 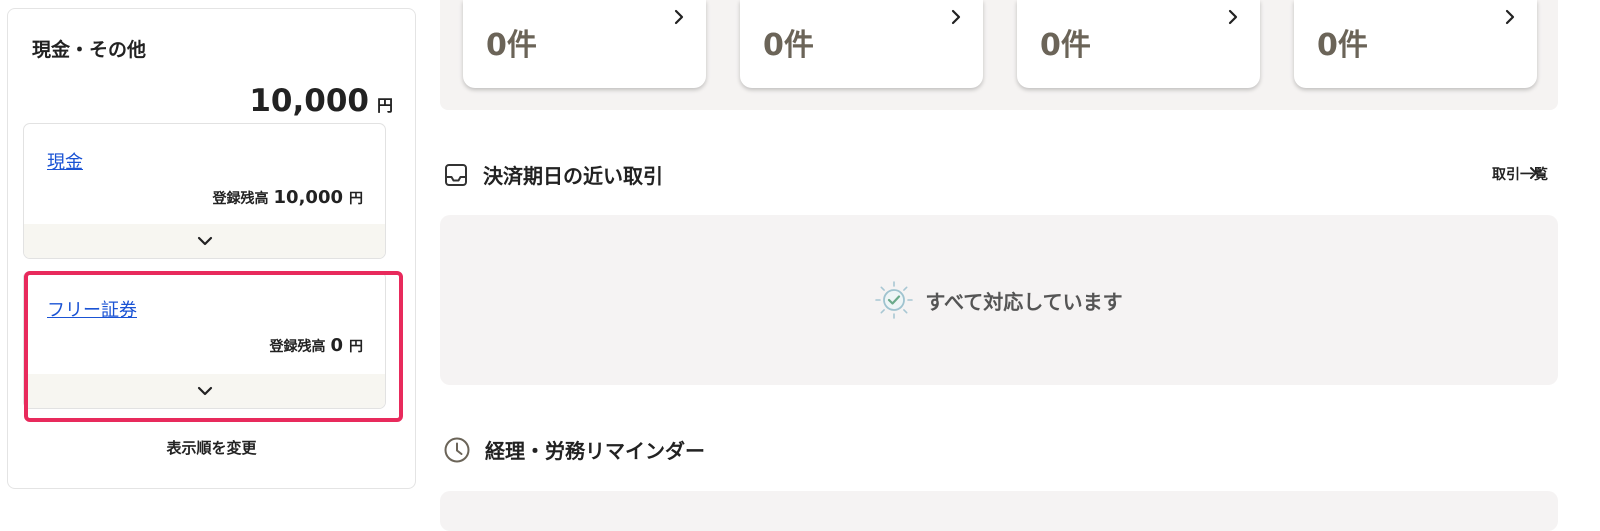 What do you see at coordinates (65, 161) in the screenshot?
I see `account-link-cash: 現金` at bounding box center [65, 161].